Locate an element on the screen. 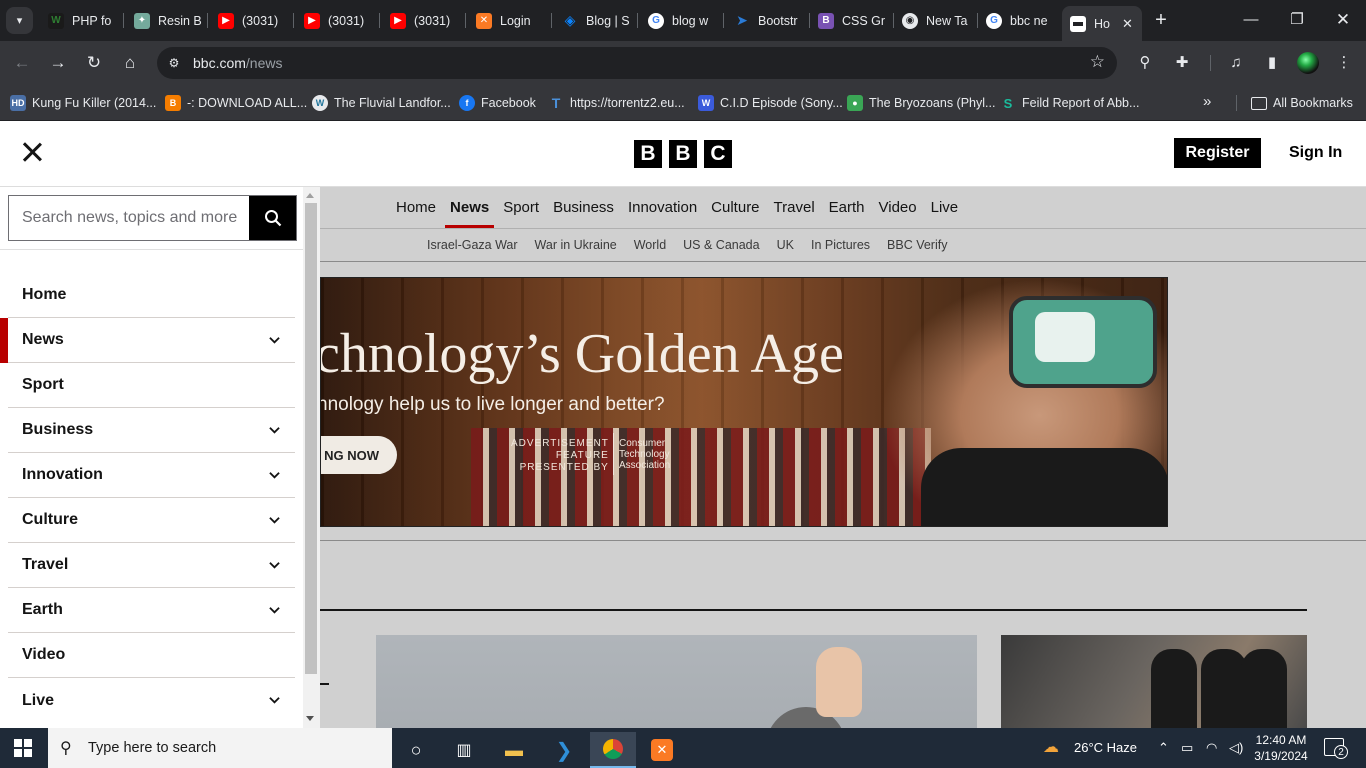 This screenshot has height=768, width=1366. reload-icon: ↻ is located at coordinates (94, 63).